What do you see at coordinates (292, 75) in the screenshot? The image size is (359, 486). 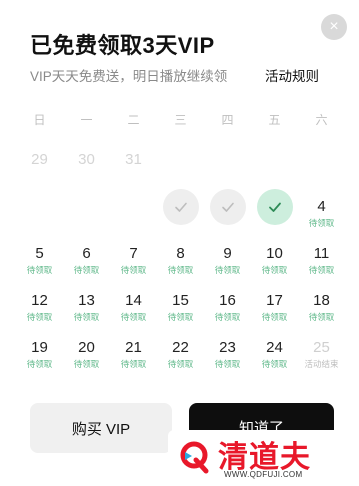 I see `activity-rules-link: 活动规则` at bounding box center [292, 75].